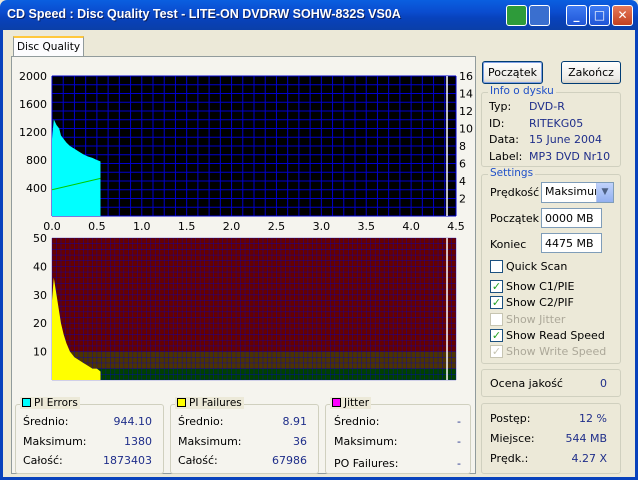  Describe the element at coordinates (604, 192) in the screenshot. I see `chevron-down-icon: ▼` at that location.